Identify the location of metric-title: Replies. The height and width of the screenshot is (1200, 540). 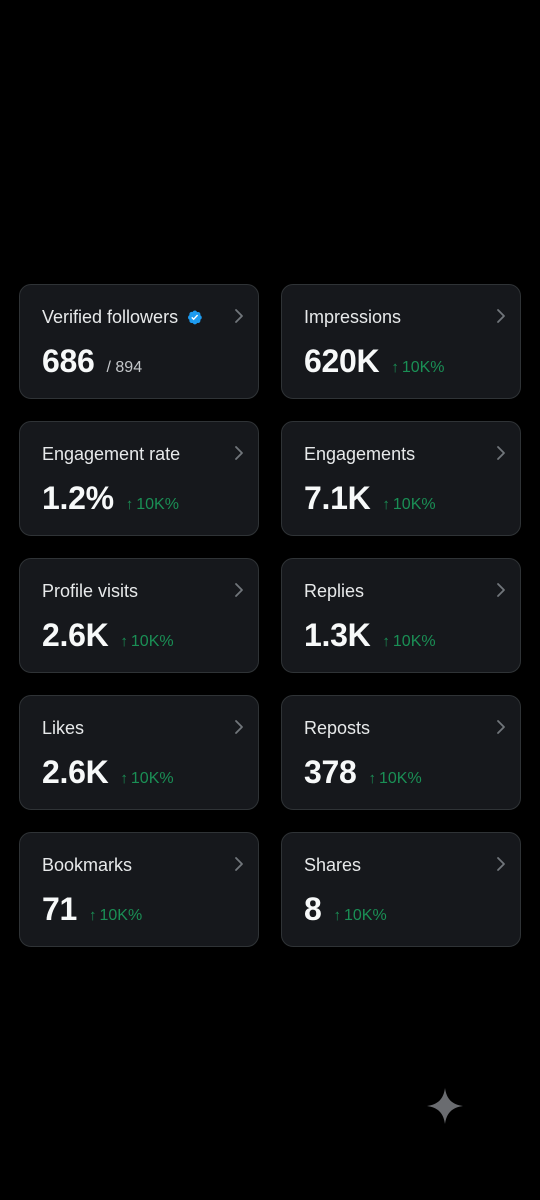
(334, 591).